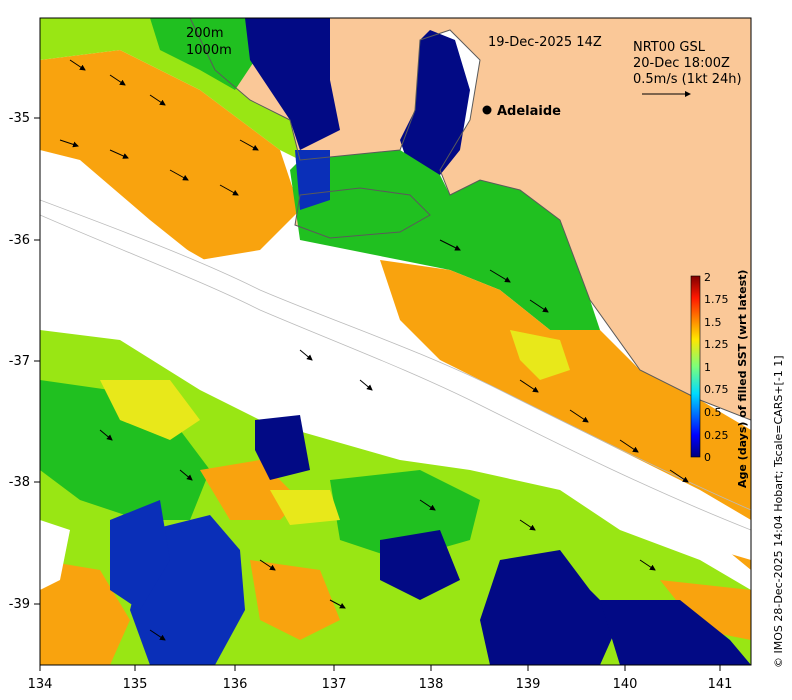  Describe the element at coordinates (716, 344) in the screenshot. I see `colorbar-tick: 1.25` at that location.